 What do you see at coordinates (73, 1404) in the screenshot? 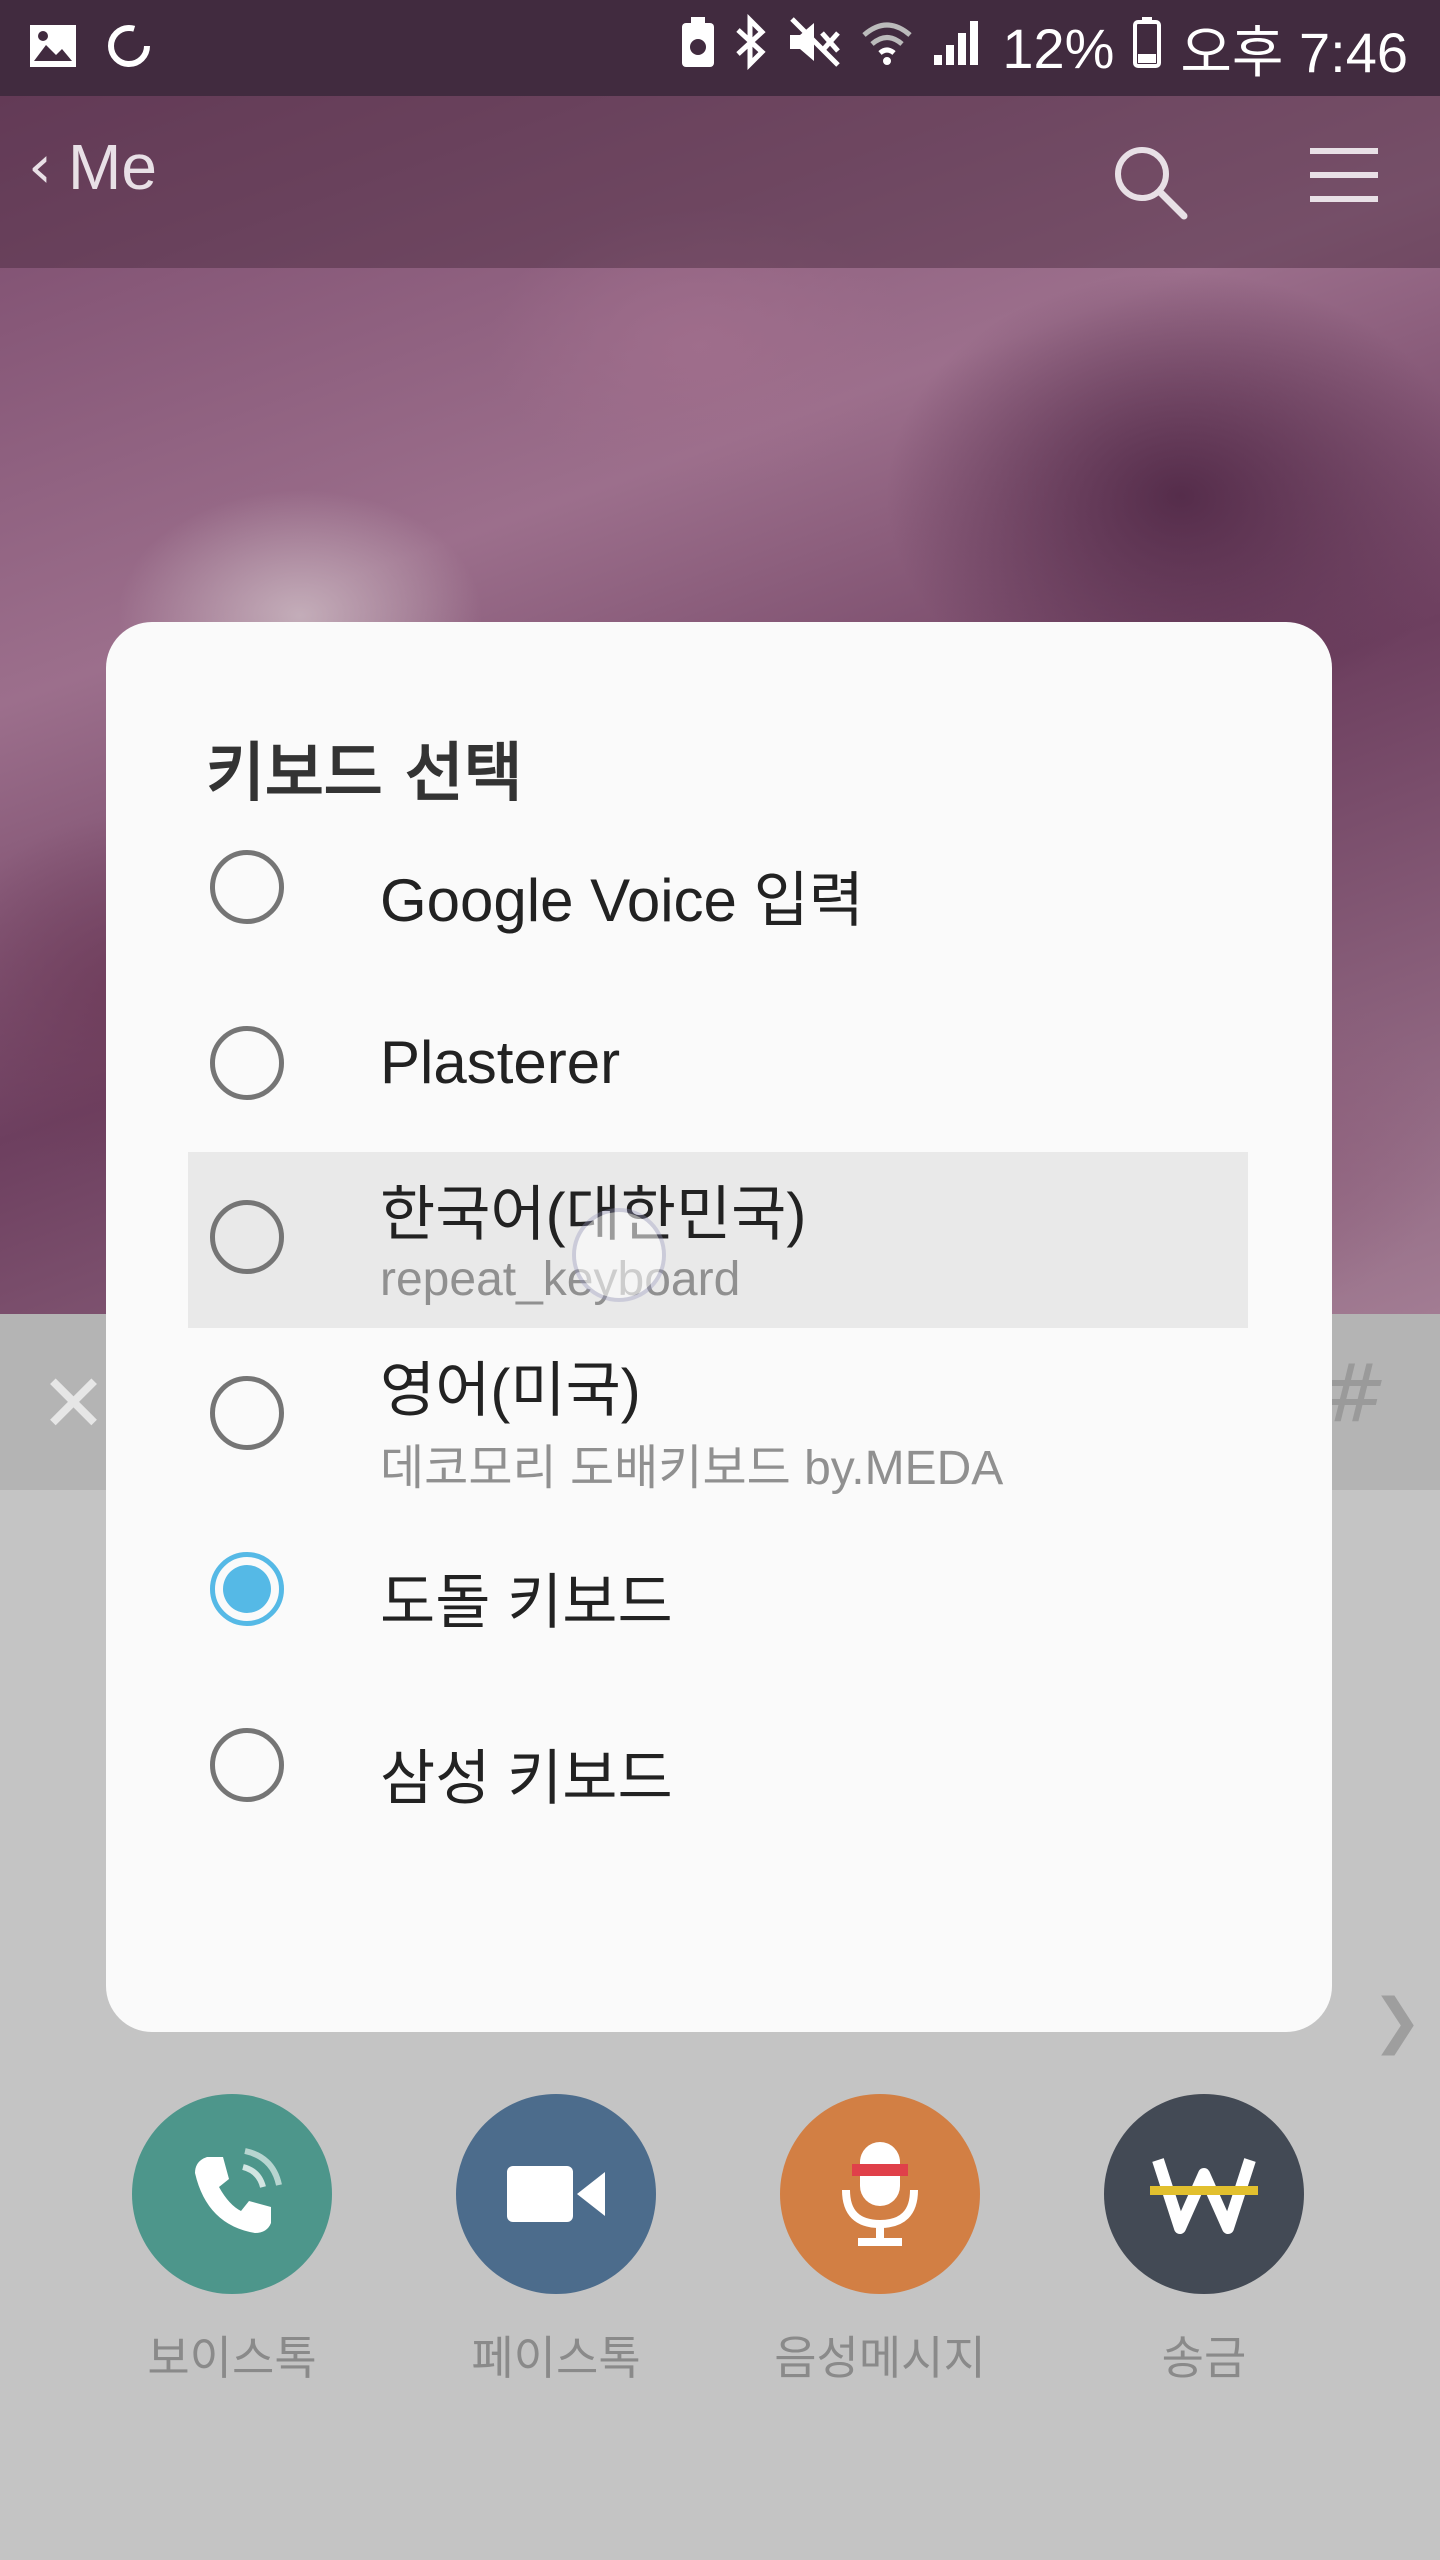
I see `close-icon: ✕` at bounding box center [73, 1404].